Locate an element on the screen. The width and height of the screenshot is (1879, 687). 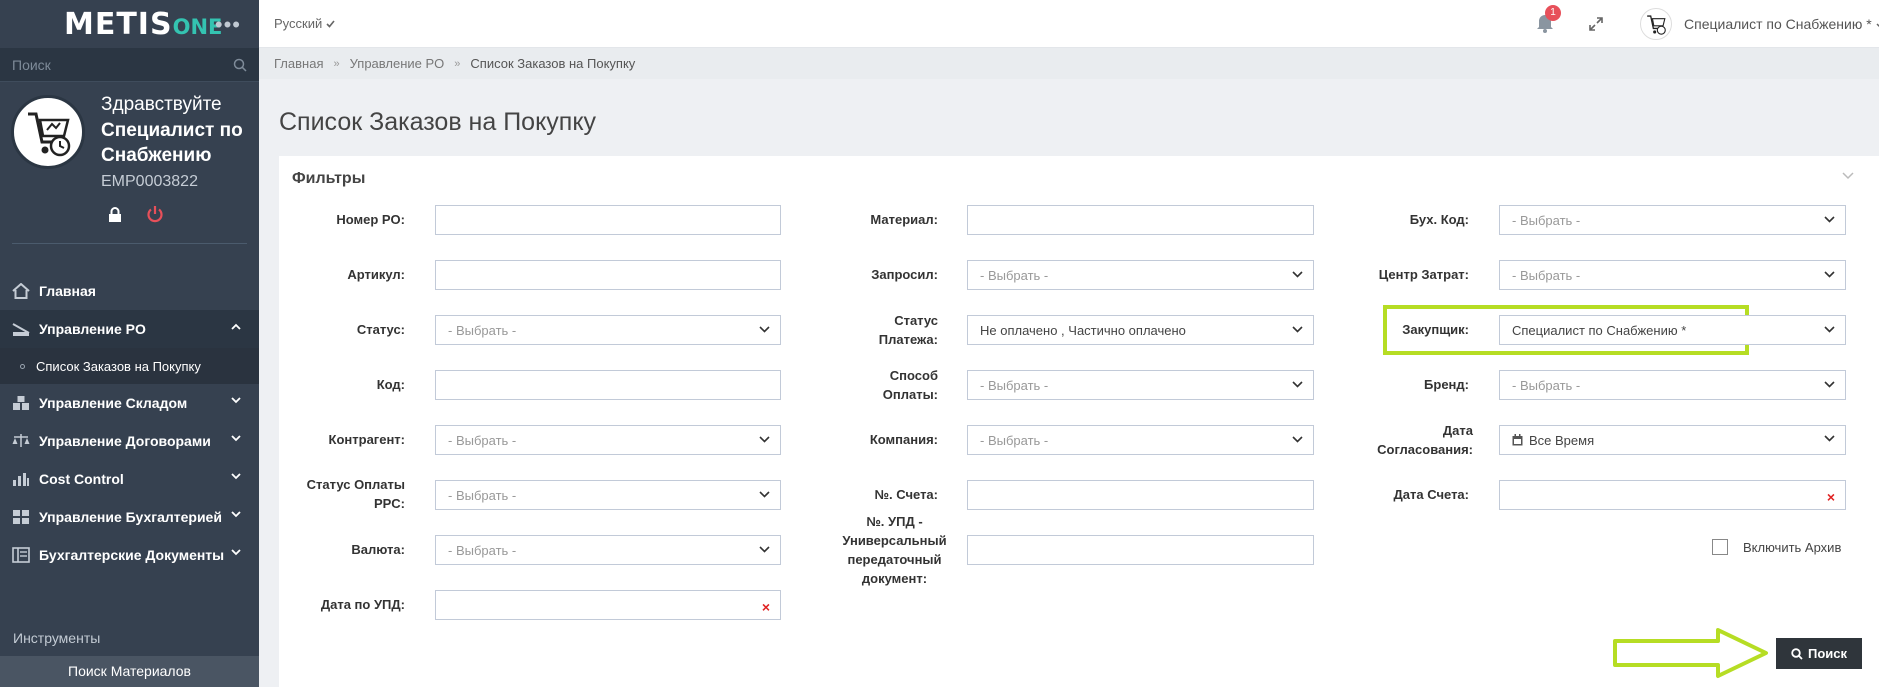
include-archive-checkbox is located at coordinates (1720, 547).